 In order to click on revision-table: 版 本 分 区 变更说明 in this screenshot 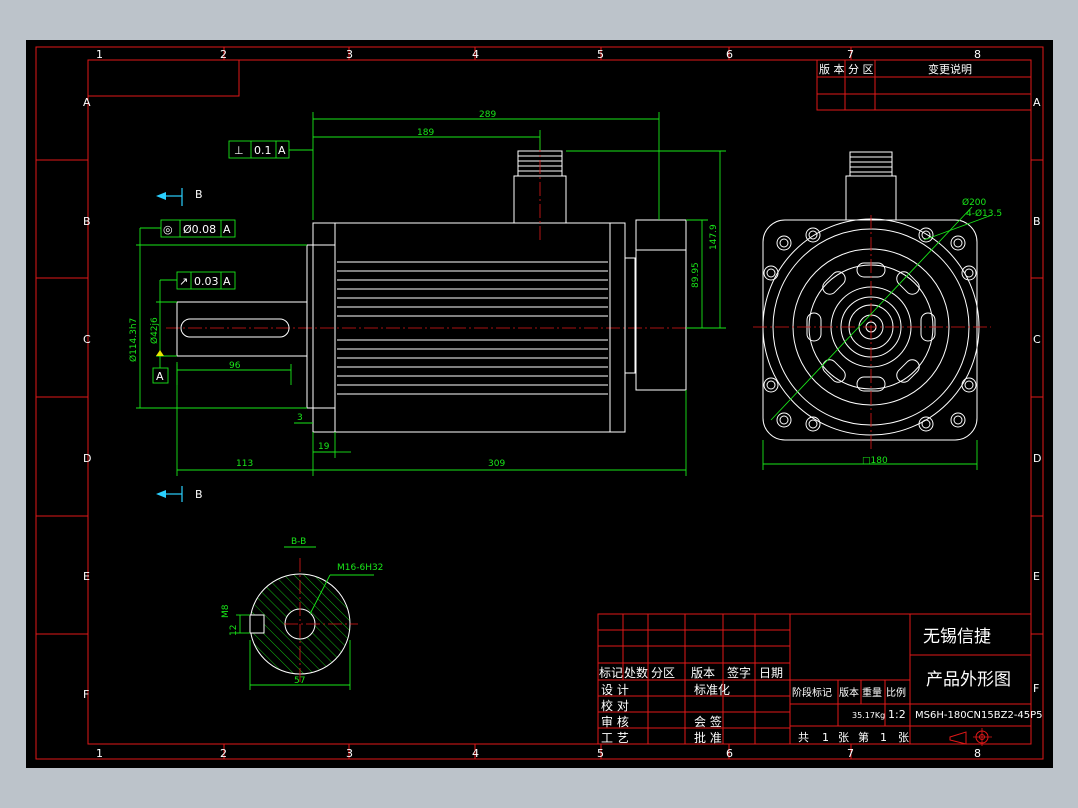, I will do `click(924, 85)`.